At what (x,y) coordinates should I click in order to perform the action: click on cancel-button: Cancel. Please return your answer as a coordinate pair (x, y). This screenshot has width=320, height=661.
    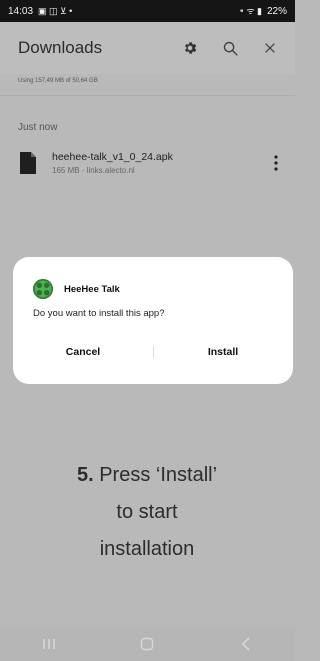
    Looking at the image, I should click on (83, 352).